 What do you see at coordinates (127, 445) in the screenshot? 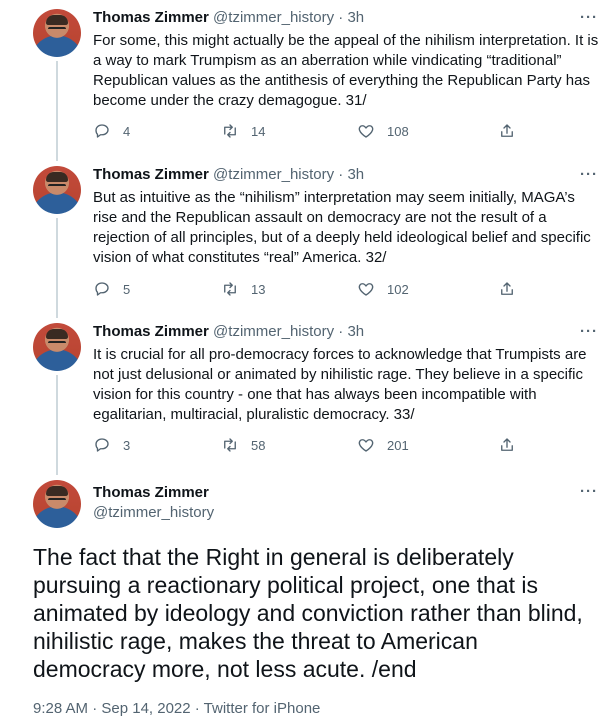
I see `reply-count: 3` at bounding box center [127, 445].